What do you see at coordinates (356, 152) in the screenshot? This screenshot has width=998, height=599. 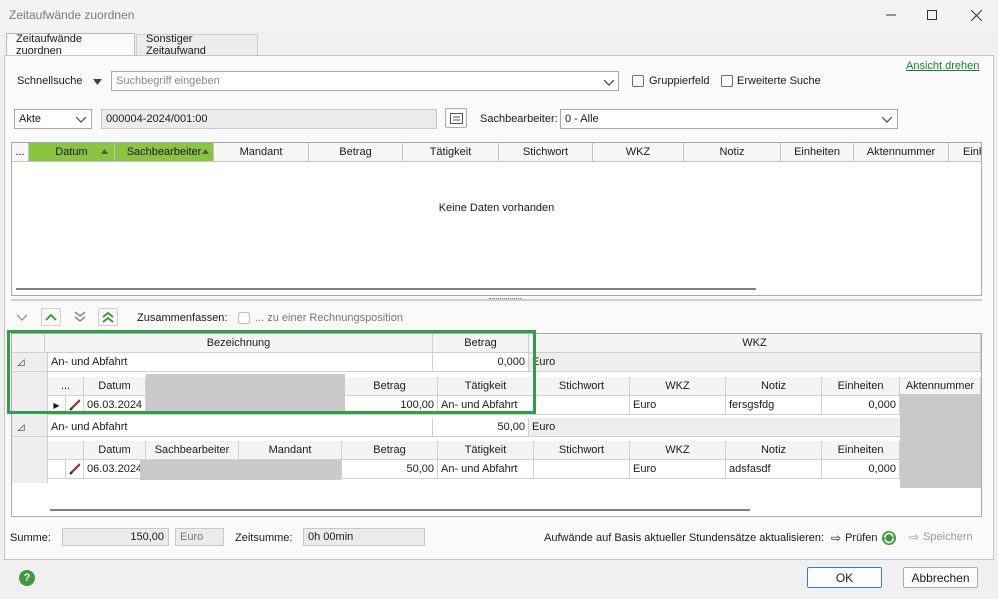 I see `top-col-amount: Betrag` at bounding box center [356, 152].